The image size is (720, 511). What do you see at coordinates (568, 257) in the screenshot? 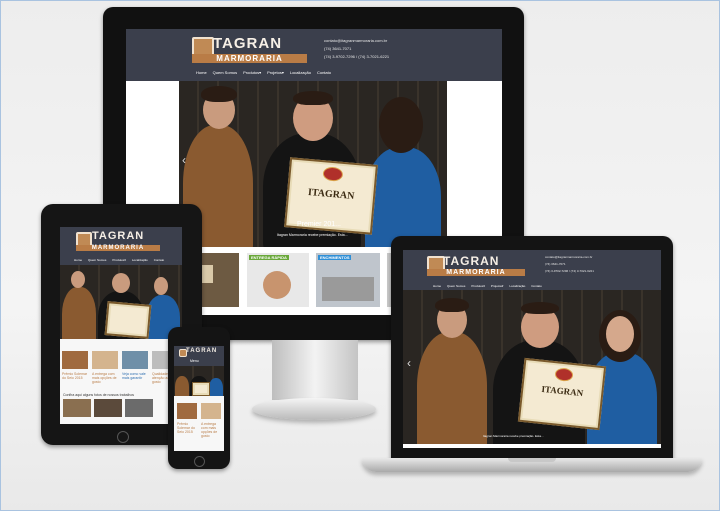
I see `laptop-contact-email: contato@itagranmarmoraria.com.br` at bounding box center [568, 257].